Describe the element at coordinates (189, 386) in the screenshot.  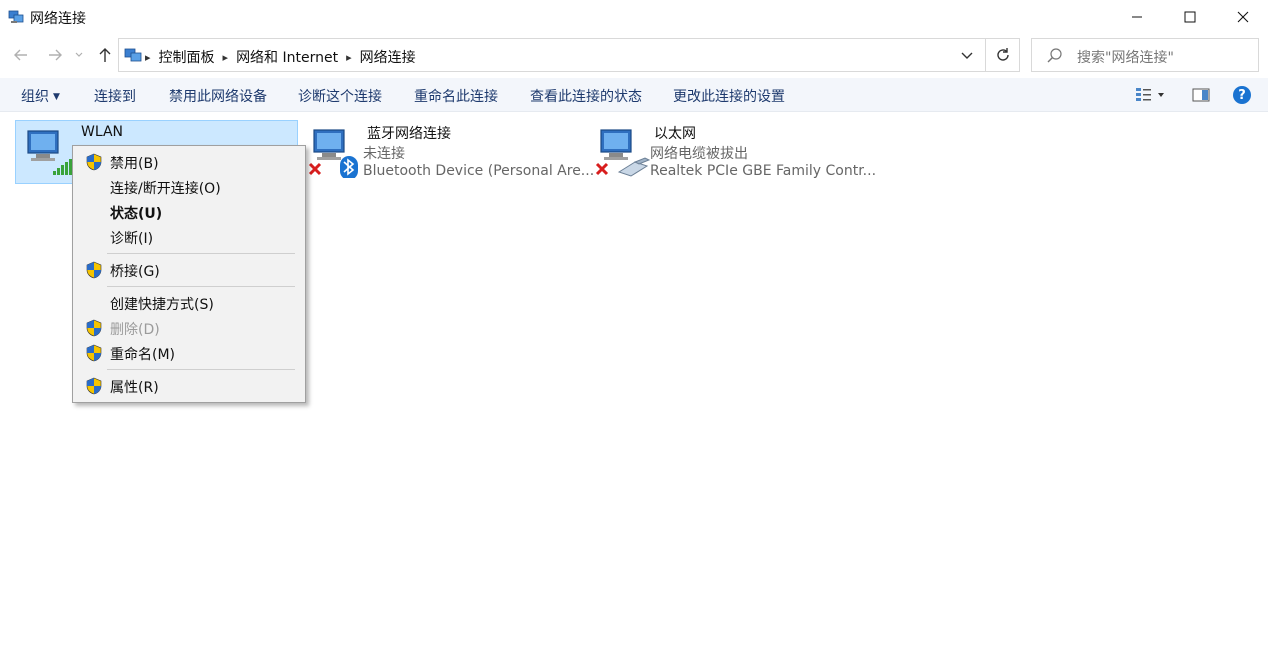
I see `menu-item-properties: 属性(R)` at that location.